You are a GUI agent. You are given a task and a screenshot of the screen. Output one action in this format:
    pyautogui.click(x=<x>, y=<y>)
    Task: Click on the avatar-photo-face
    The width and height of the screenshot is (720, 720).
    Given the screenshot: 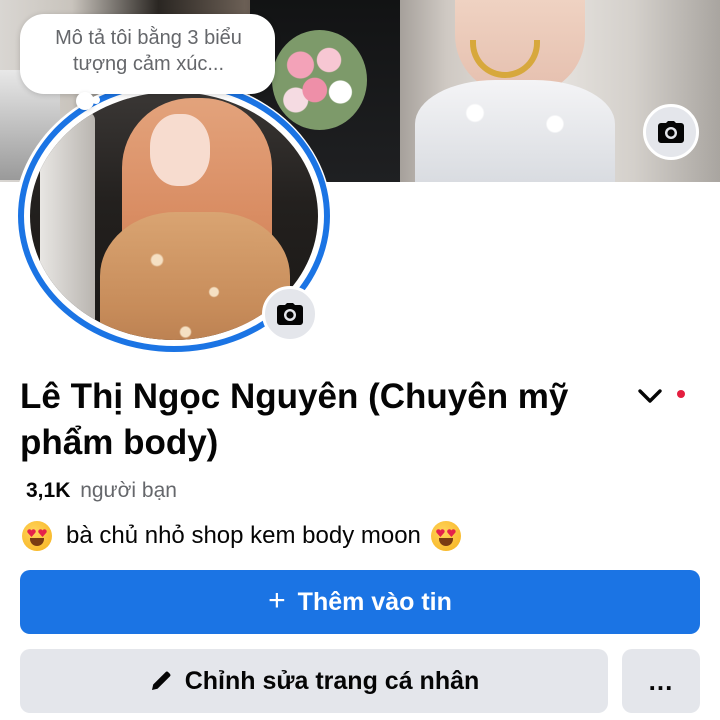 What is the action you would take?
    pyautogui.click(x=180, y=150)
    